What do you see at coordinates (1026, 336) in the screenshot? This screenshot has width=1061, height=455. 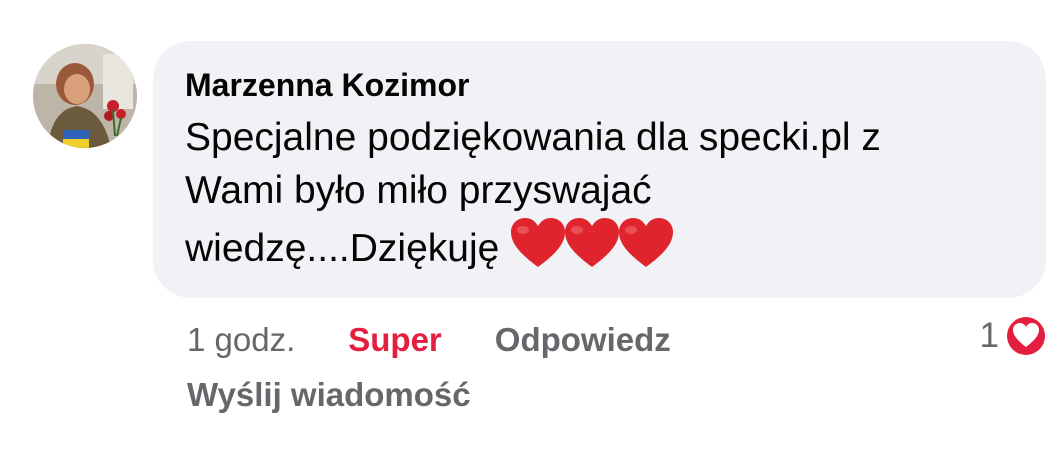 I see `love-reaction-icon` at bounding box center [1026, 336].